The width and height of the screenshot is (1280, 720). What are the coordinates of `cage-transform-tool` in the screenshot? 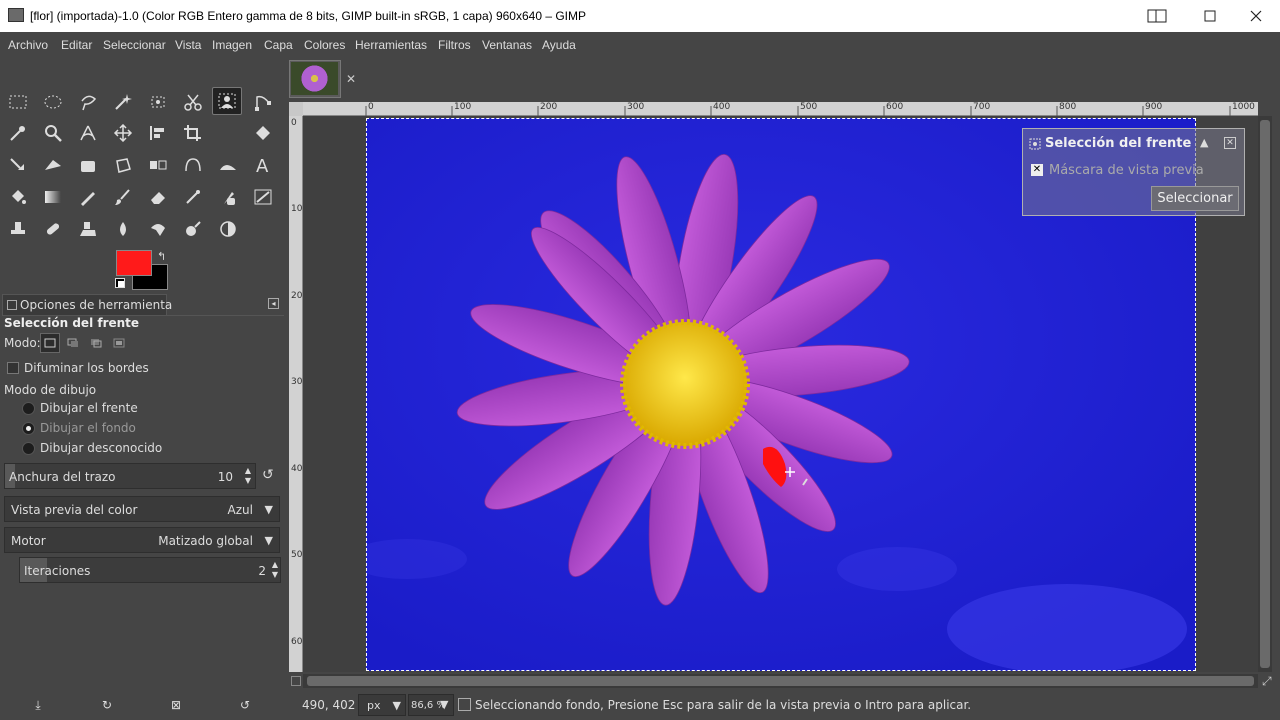 It's located at (88, 165).